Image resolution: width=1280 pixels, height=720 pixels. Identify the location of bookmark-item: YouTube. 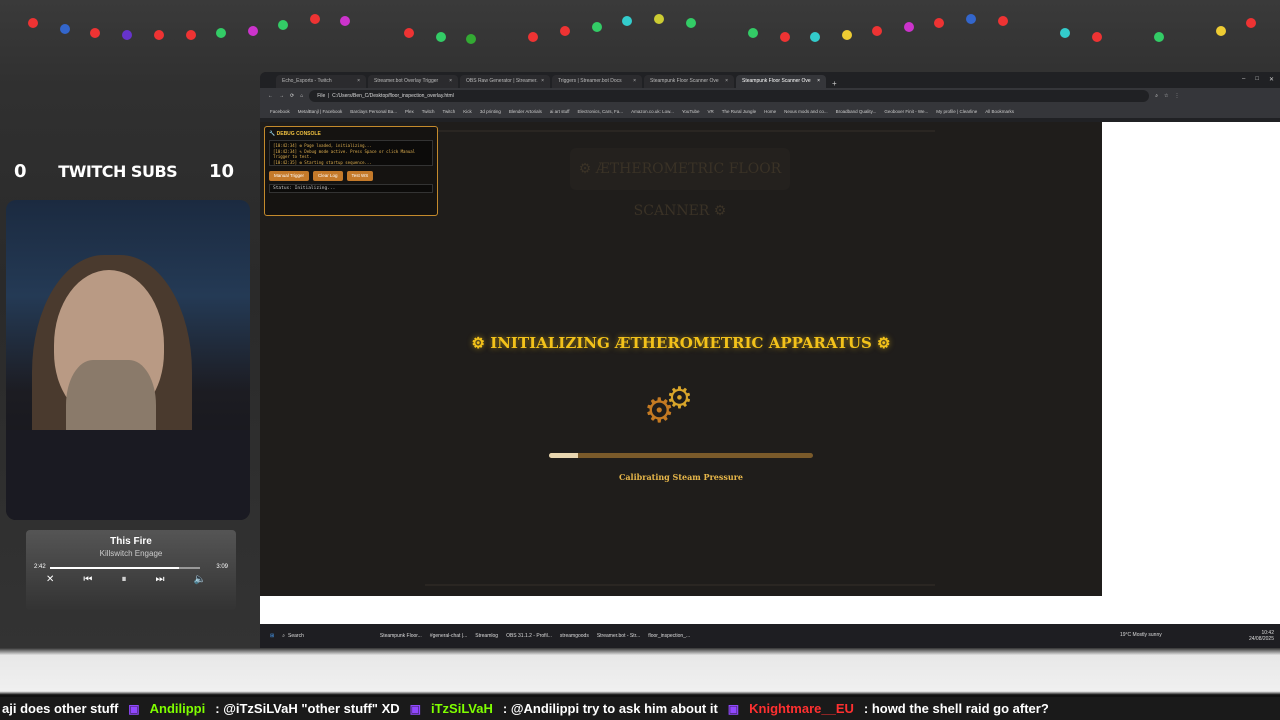
(691, 111).